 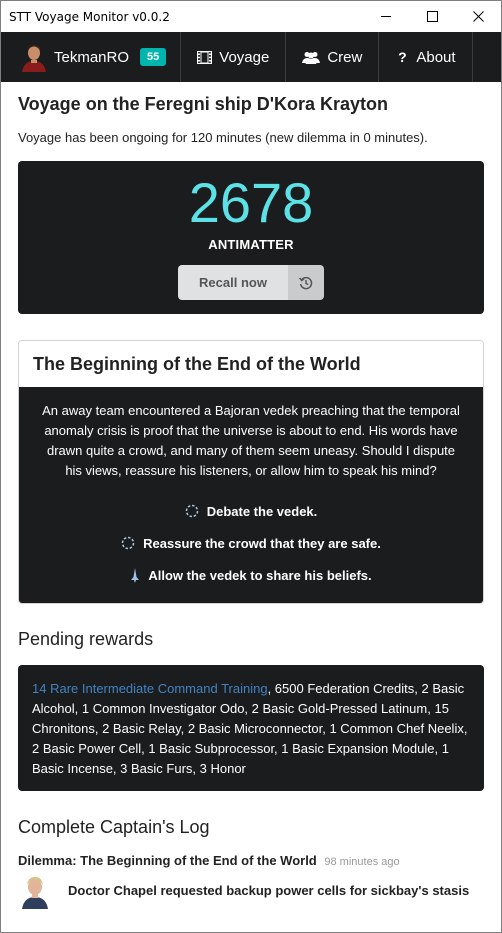 What do you see at coordinates (244, 57) in the screenshot?
I see `nav-voyage-label: Voyage` at bounding box center [244, 57].